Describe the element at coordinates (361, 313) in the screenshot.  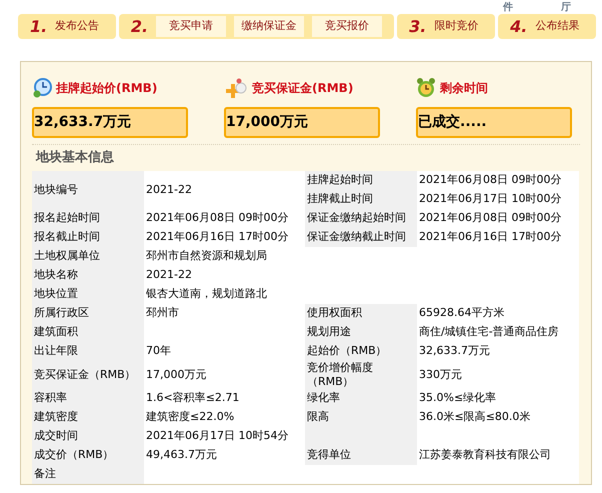
I see `field-label: 使用权面积` at that location.